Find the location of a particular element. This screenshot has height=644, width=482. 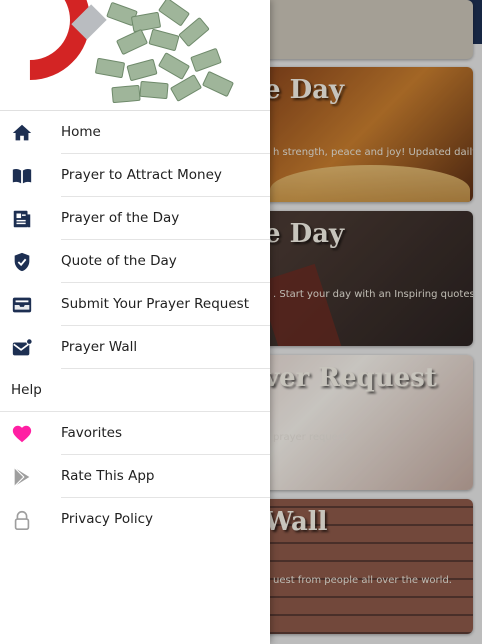

inbox-icon is located at coordinates (22, 305).